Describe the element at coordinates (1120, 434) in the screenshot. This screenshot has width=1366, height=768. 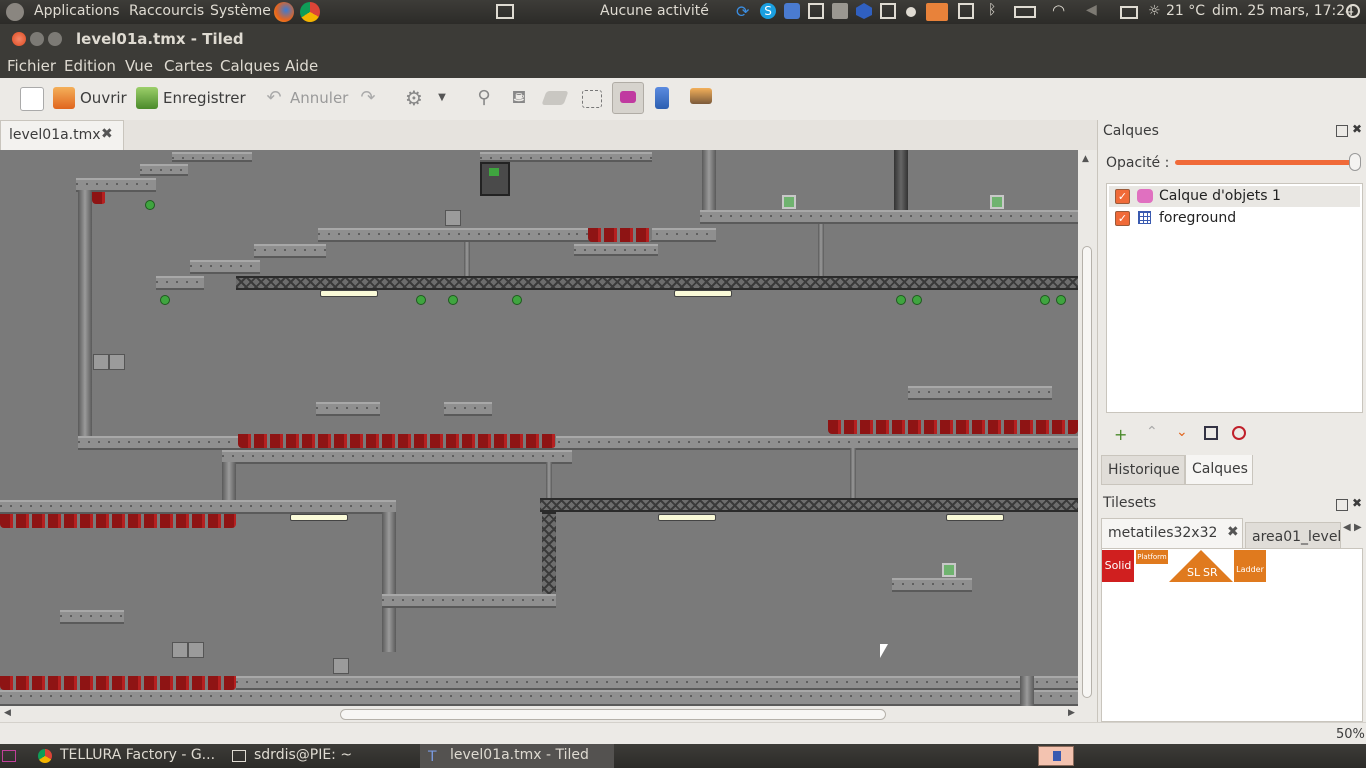
I see `add-layer-icon: +` at that location.